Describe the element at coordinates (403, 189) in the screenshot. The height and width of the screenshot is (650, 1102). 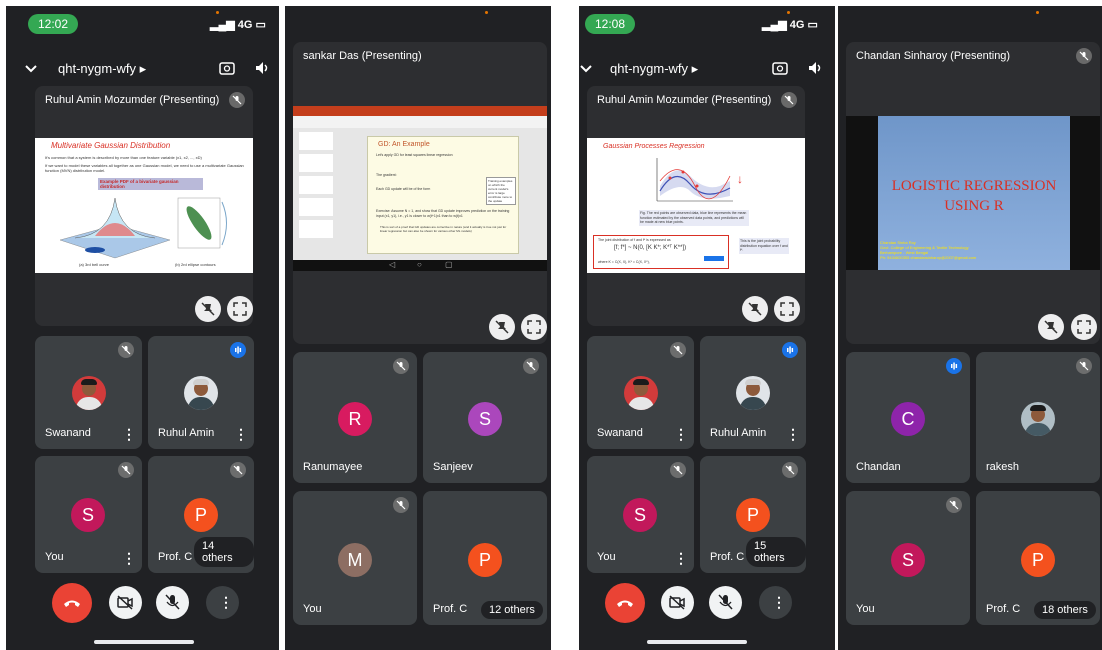
I see `slide-bullet-3: Each GD update will be of the form` at that location.